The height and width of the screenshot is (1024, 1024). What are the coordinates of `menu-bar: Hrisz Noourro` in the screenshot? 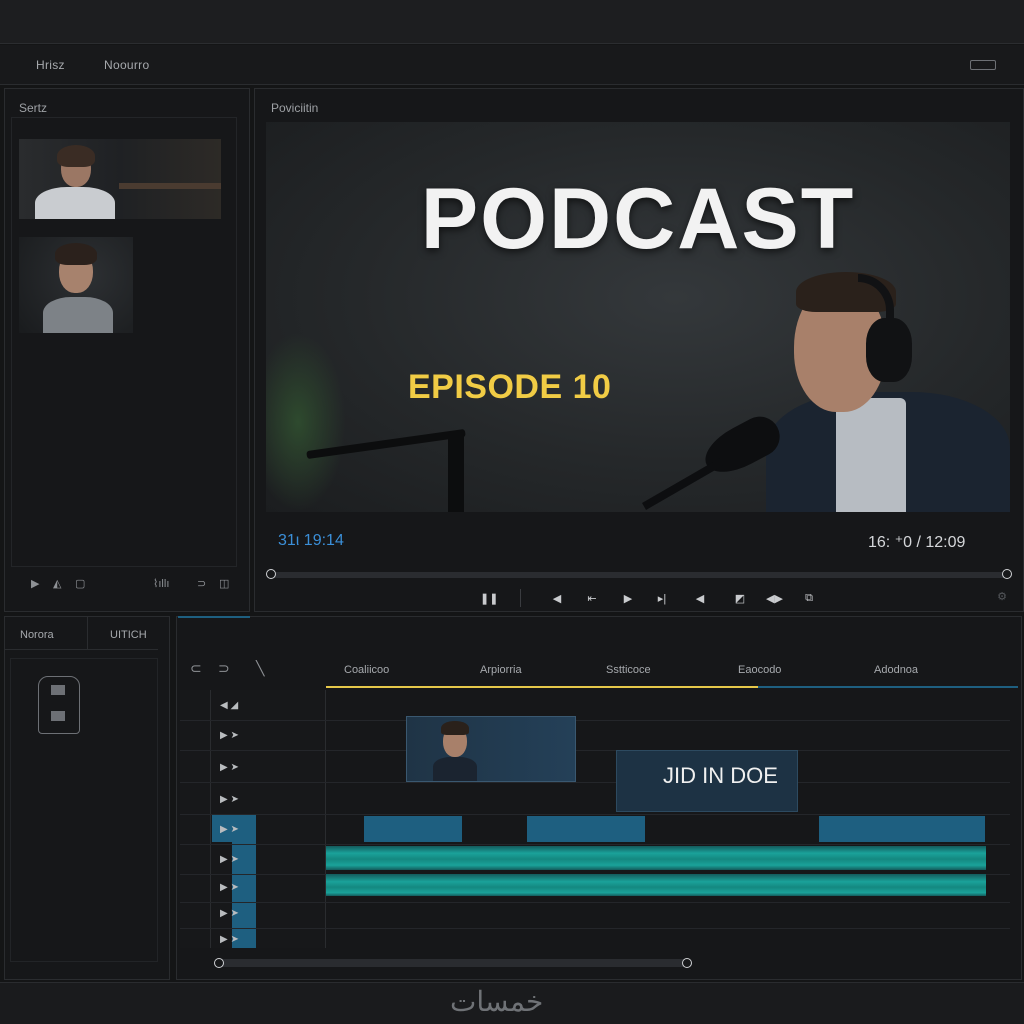 It's located at (512, 65).